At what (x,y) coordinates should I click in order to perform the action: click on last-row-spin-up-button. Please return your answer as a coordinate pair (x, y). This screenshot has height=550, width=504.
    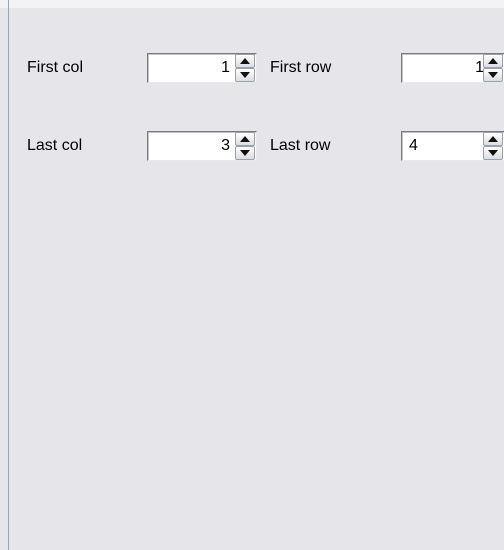
    Looking at the image, I should click on (493, 139).